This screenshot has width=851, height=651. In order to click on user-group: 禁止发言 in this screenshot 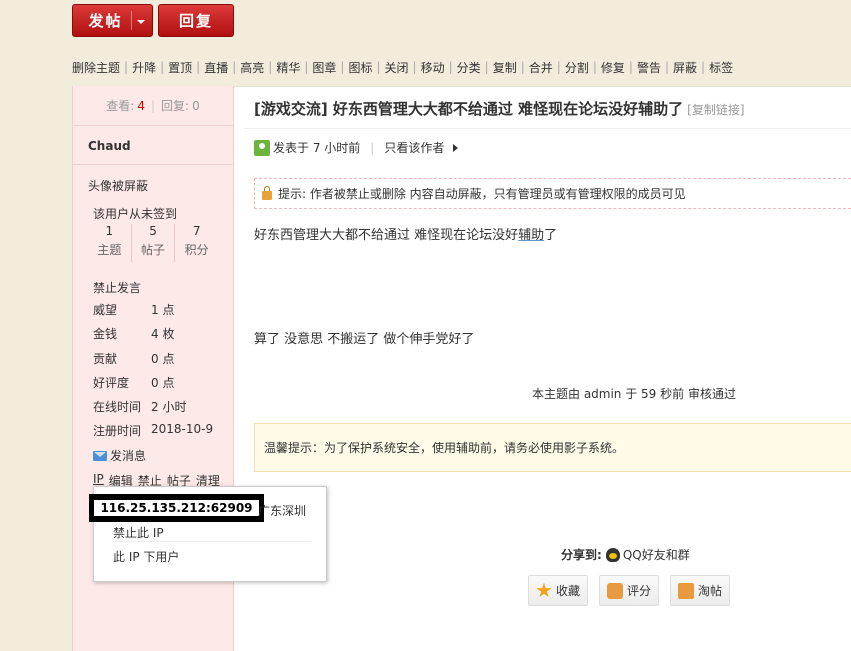, I will do `click(117, 288)`.